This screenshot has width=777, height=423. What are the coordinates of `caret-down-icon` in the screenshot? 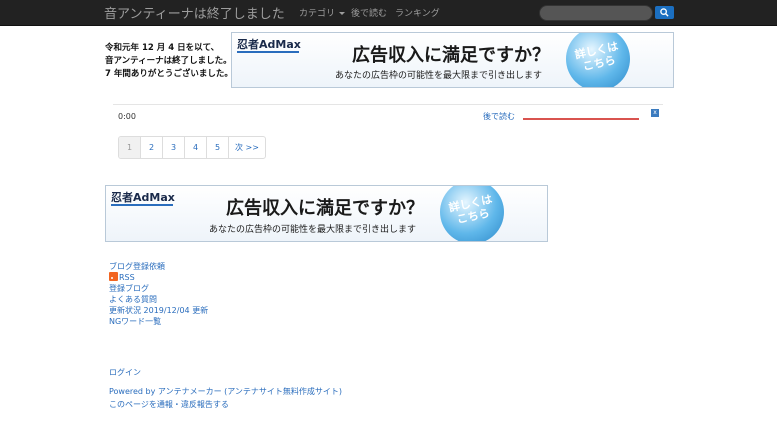 It's located at (342, 13).